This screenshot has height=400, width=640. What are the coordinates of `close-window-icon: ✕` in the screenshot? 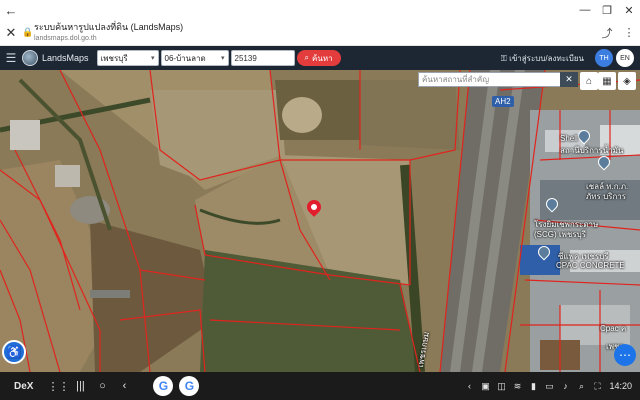 It's located at (629, 10).